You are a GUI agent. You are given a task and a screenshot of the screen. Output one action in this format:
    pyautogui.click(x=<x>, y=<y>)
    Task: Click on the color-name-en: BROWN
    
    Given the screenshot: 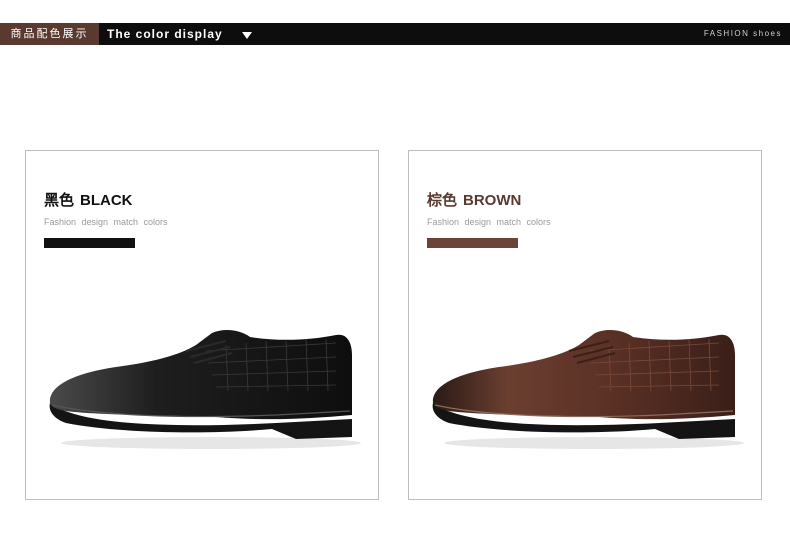 What is the action you would take?
    pyautogui.click(x=492, y=200)
    